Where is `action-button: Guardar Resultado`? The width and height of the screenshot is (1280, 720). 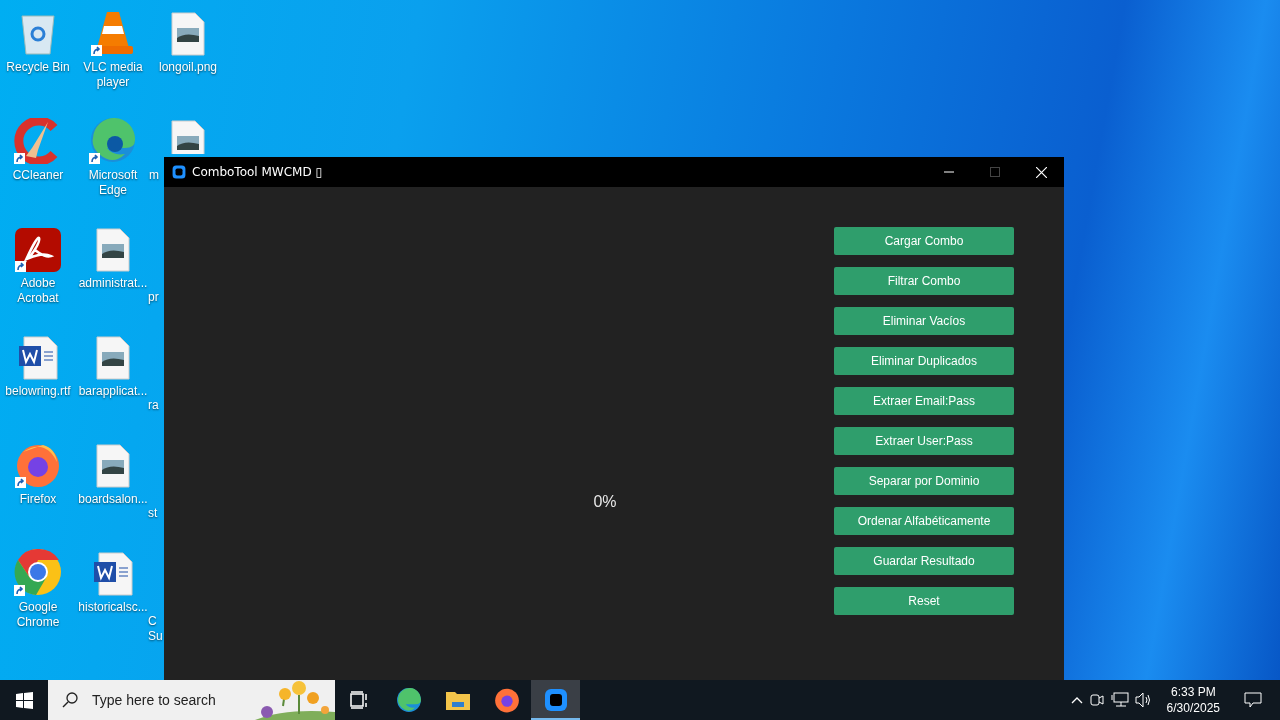 action-button: Guardar Resultado is located at coordinates (924, 561).